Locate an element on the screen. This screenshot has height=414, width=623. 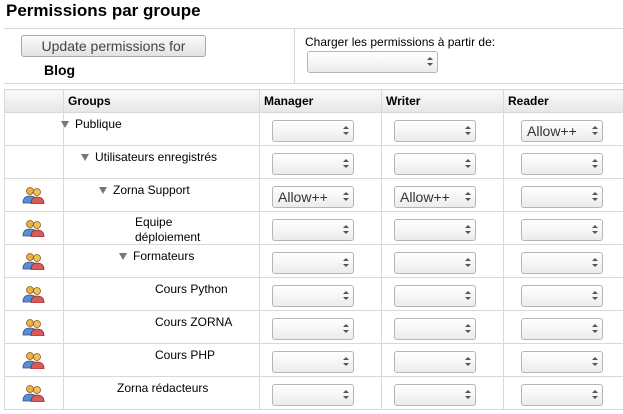
table-row: Zorna Support Allow++ Allow++ is located at coordinates (313, 195).